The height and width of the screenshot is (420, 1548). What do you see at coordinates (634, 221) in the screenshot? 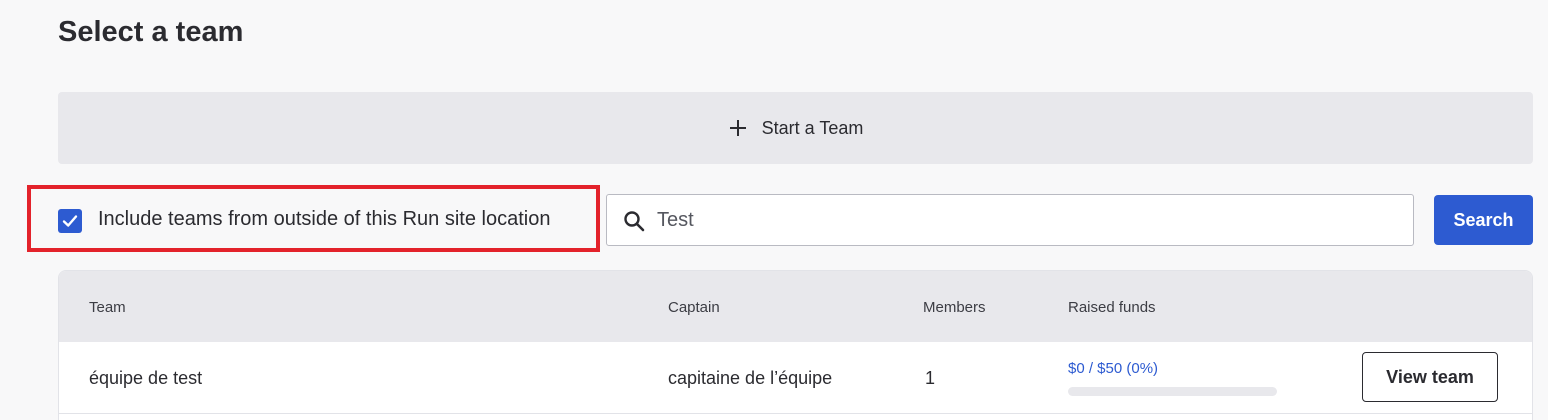
I see `search-icon` at bounding box center [634, 221].